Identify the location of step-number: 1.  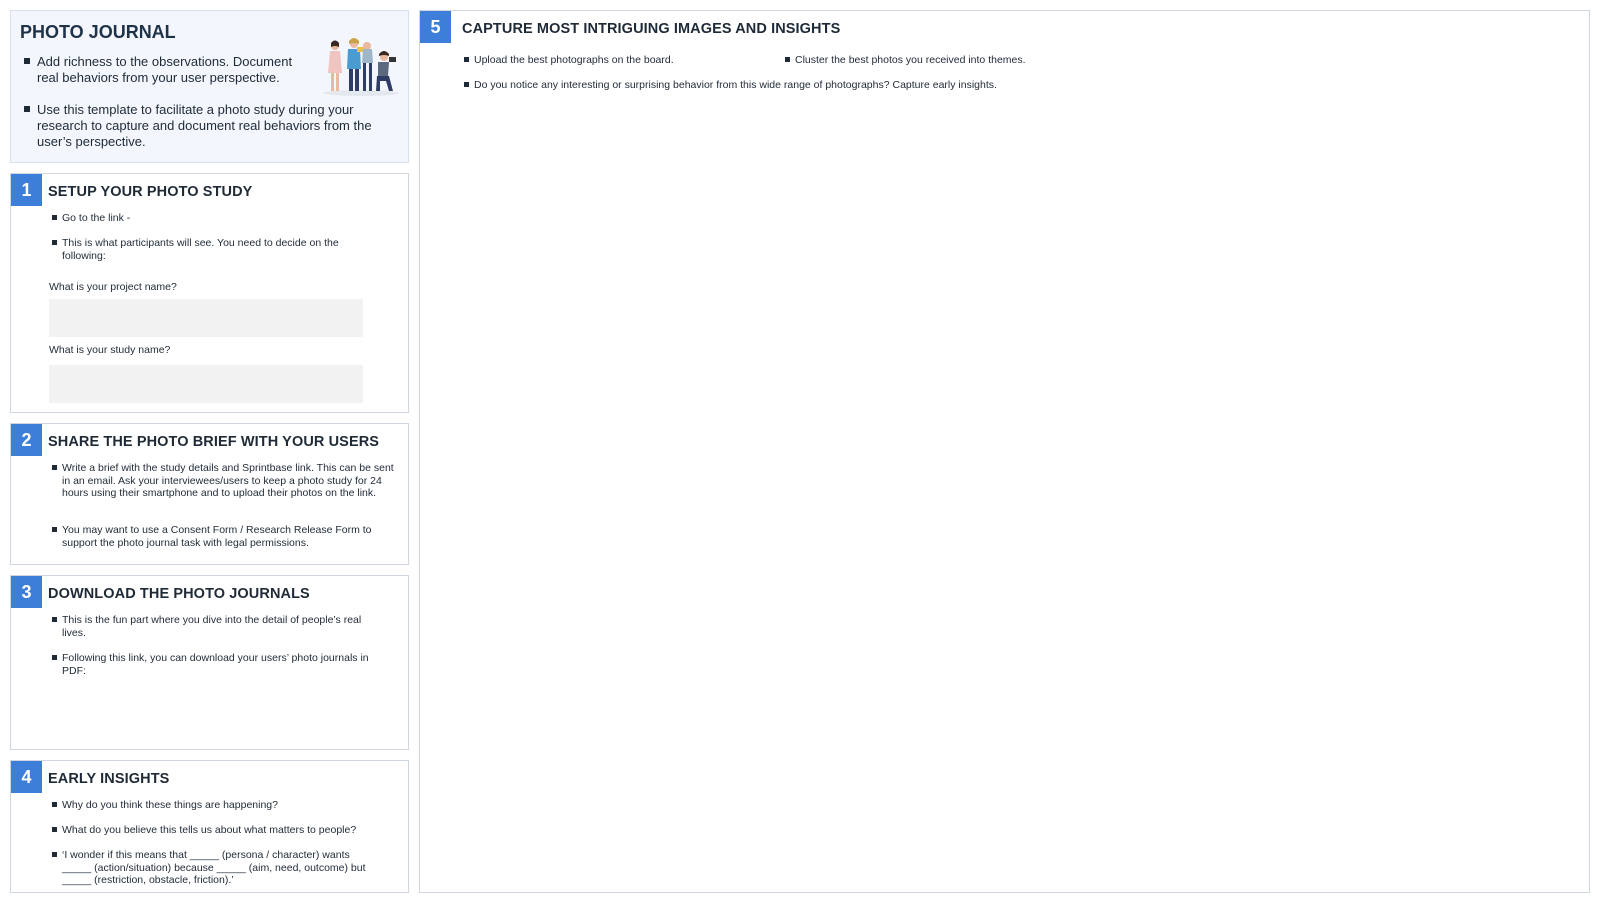
(26, 190).